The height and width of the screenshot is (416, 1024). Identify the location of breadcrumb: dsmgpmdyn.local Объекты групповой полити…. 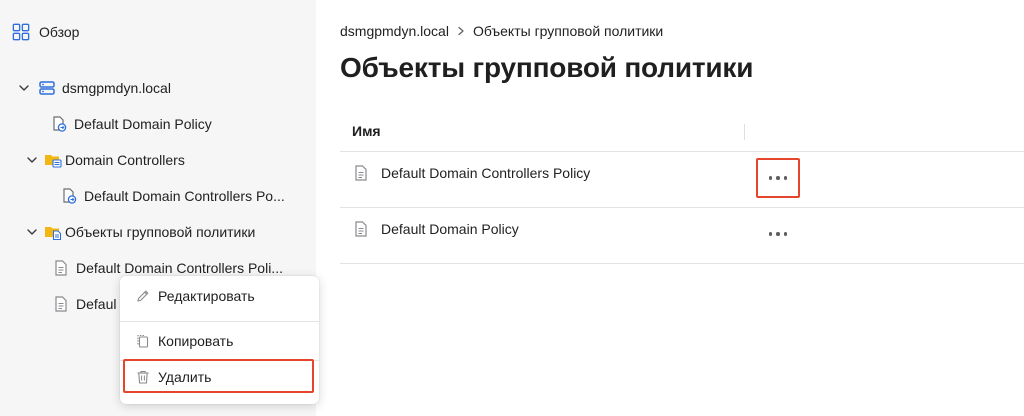
(501, 31).